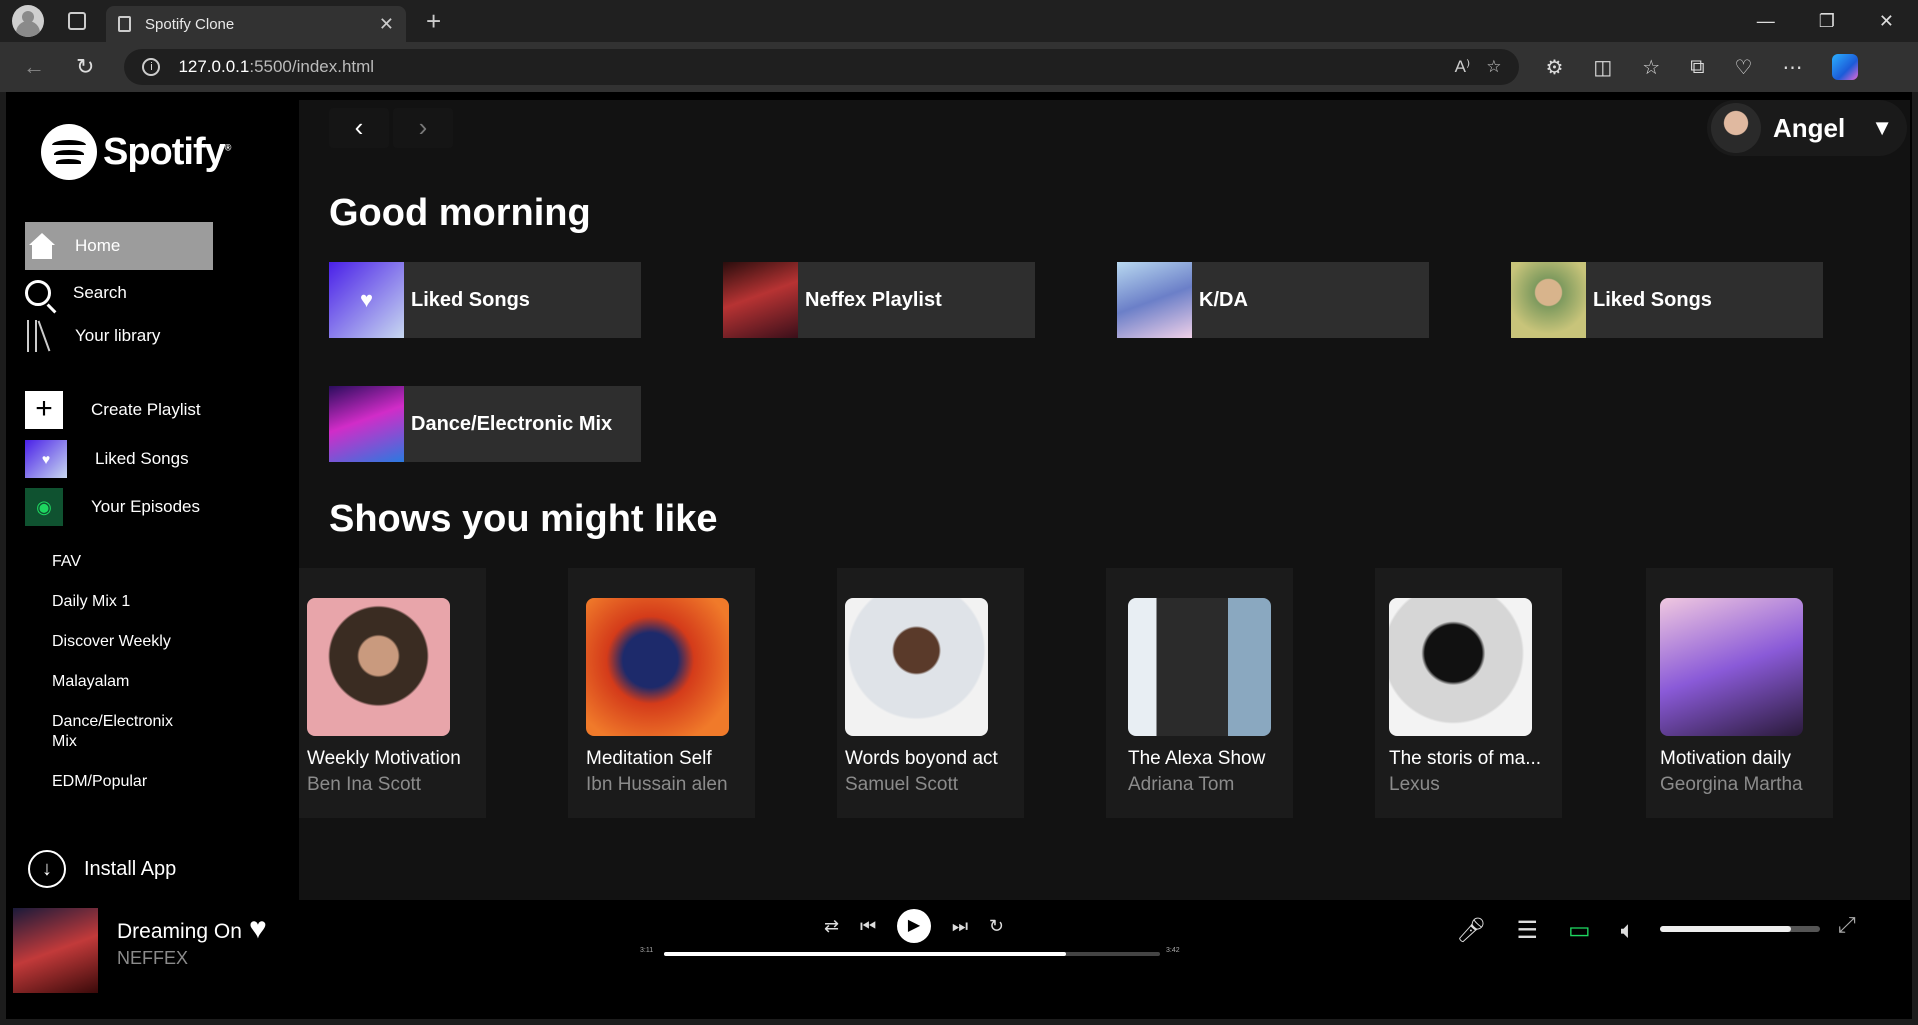  Describe the element at coordinates (256, 24) in the screenshot. I see `browser-tab: Spotify Clone ✕` at that location.